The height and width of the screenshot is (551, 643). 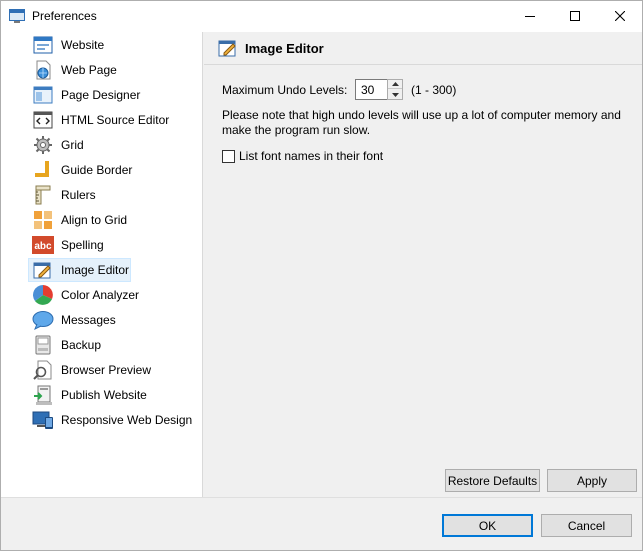 I want to click on sidebar-item-image-editor: Image Editor, so click(x=79, y=270).